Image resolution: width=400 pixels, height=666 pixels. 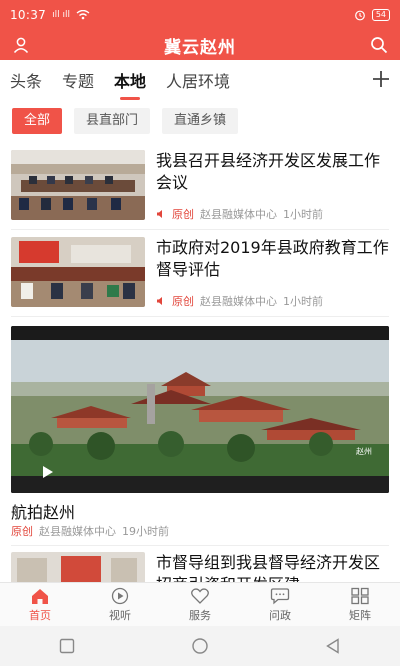 What do you see at coordinates (67, 646) in the screenshot?
I see `recent-apps-icon` at bounding box center [67, 646].